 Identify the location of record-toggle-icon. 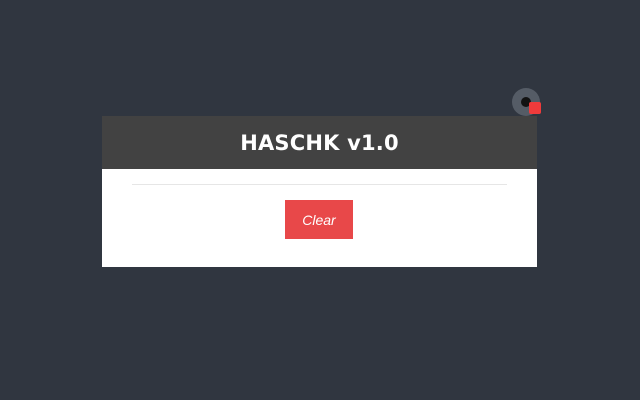
(526, 102).